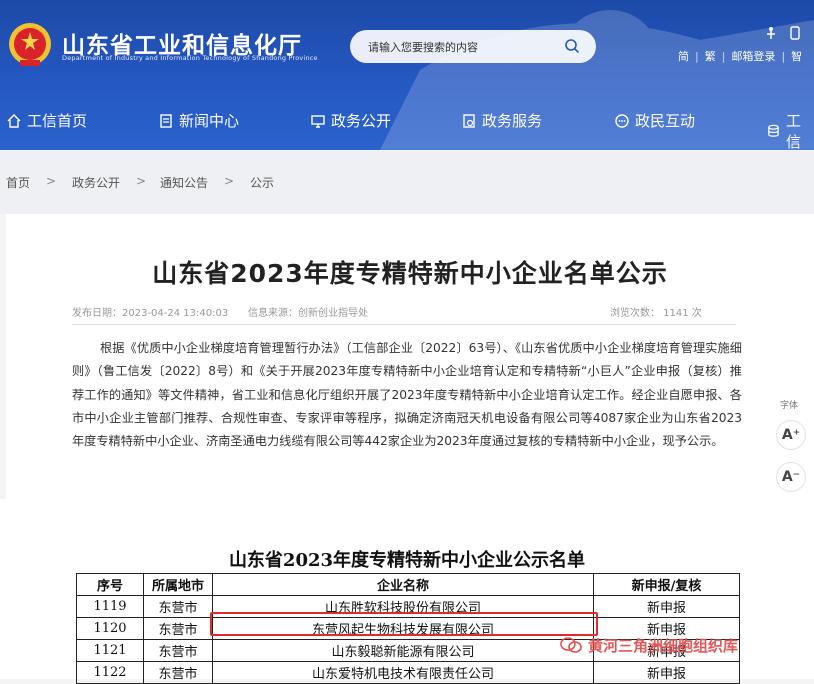  What do you see at coordinates (403, 650) in the screenshot?
I see `row-company: 山东毅聪新能源有限公司` at bounding box center [403, 650].